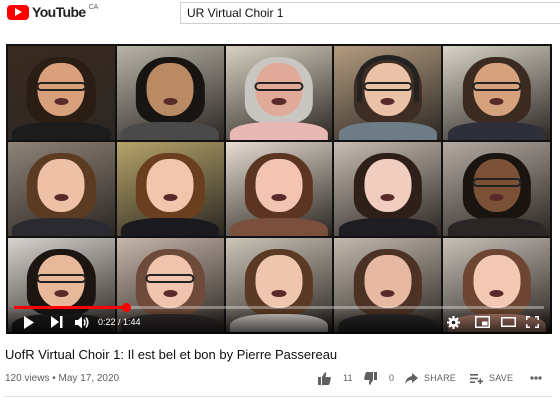 The image size is (560, 400). I want to click on more-icon, so click(536, 378).